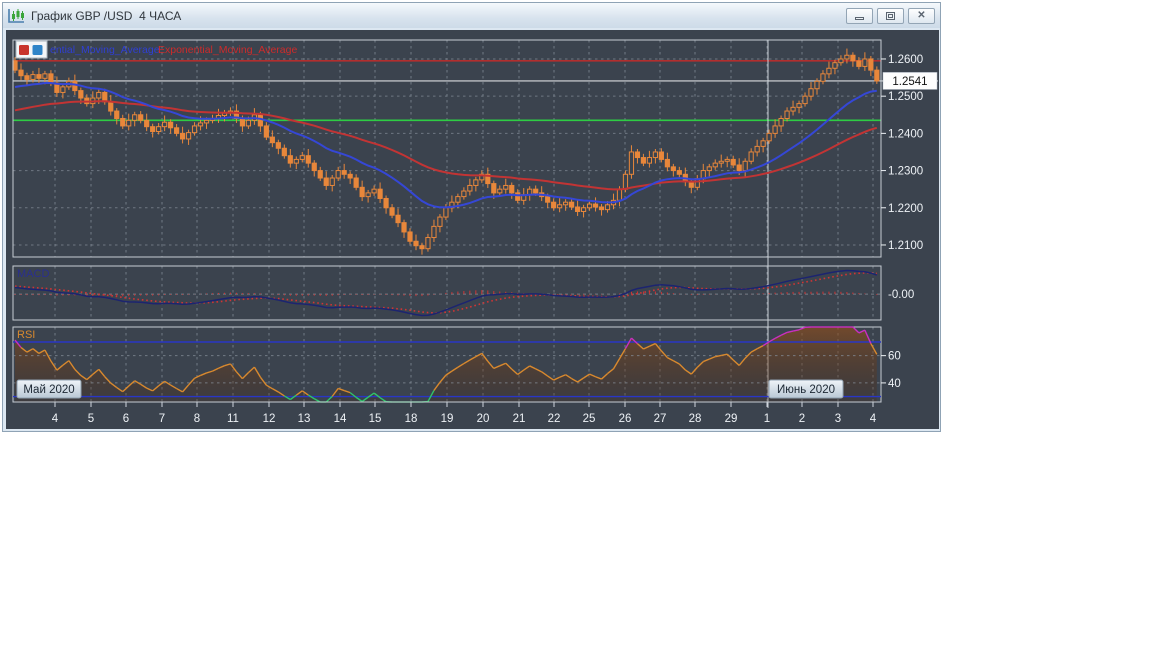  Describe the element at coordinates (269, 419) in the screenshot. I see `date-label: 12` at that location.